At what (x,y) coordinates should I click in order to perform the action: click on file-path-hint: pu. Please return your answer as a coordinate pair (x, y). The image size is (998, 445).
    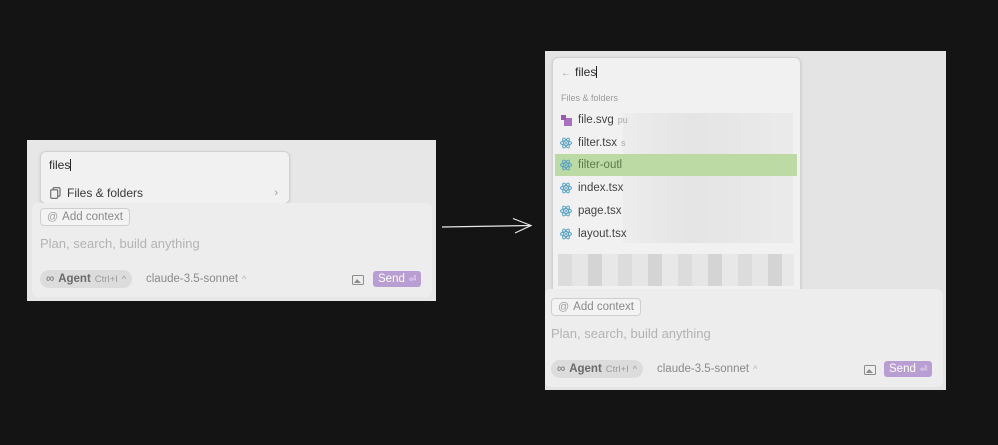
    Looking at the image, I should click on (622, 120).